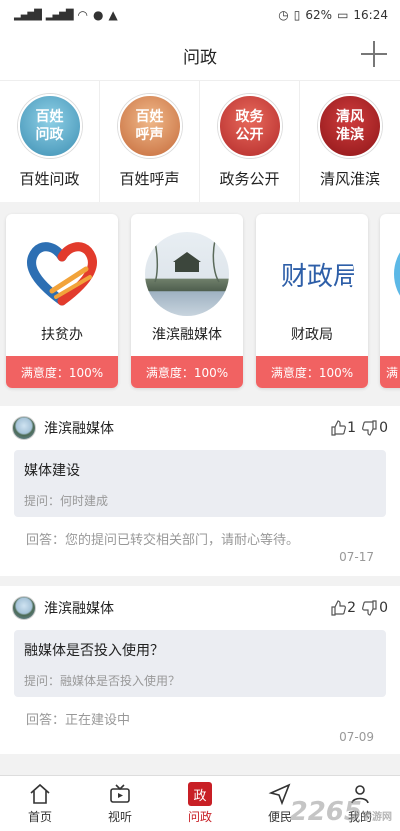 The width and height of the screenshot is (400, 831). I want to click on tab-wenzheng: 政 问政, so click(200, 803).